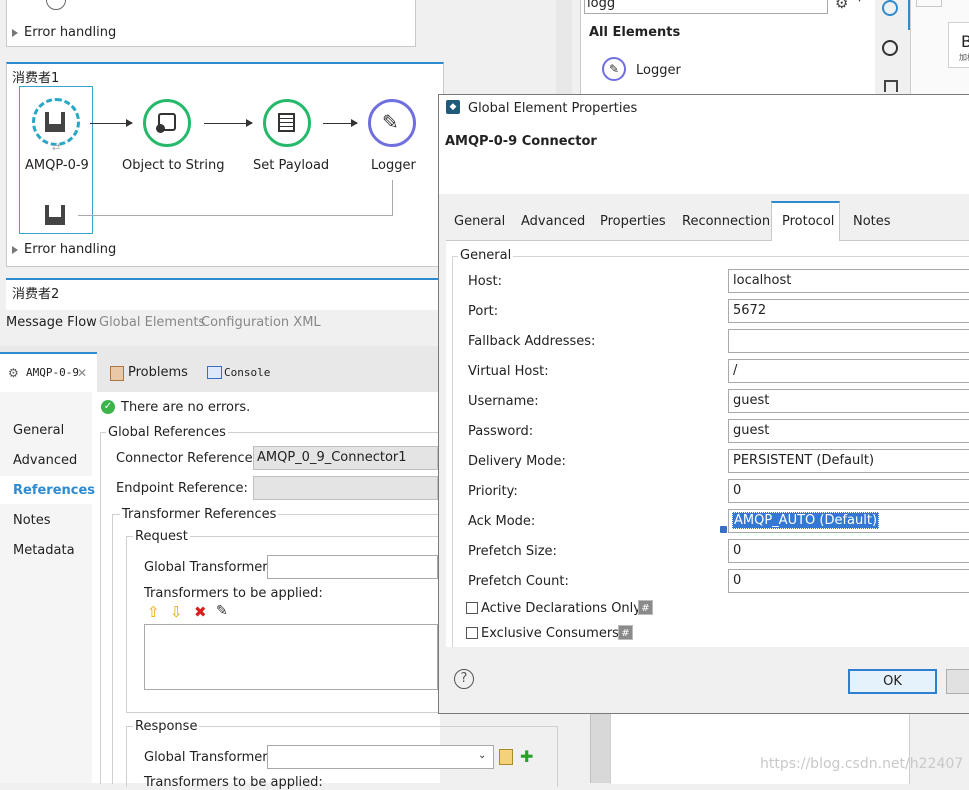  What do you see at coordinates (380, 757) in the screenshot?
I see `global-transformers-combo-response` at bounding box center [380, 757].